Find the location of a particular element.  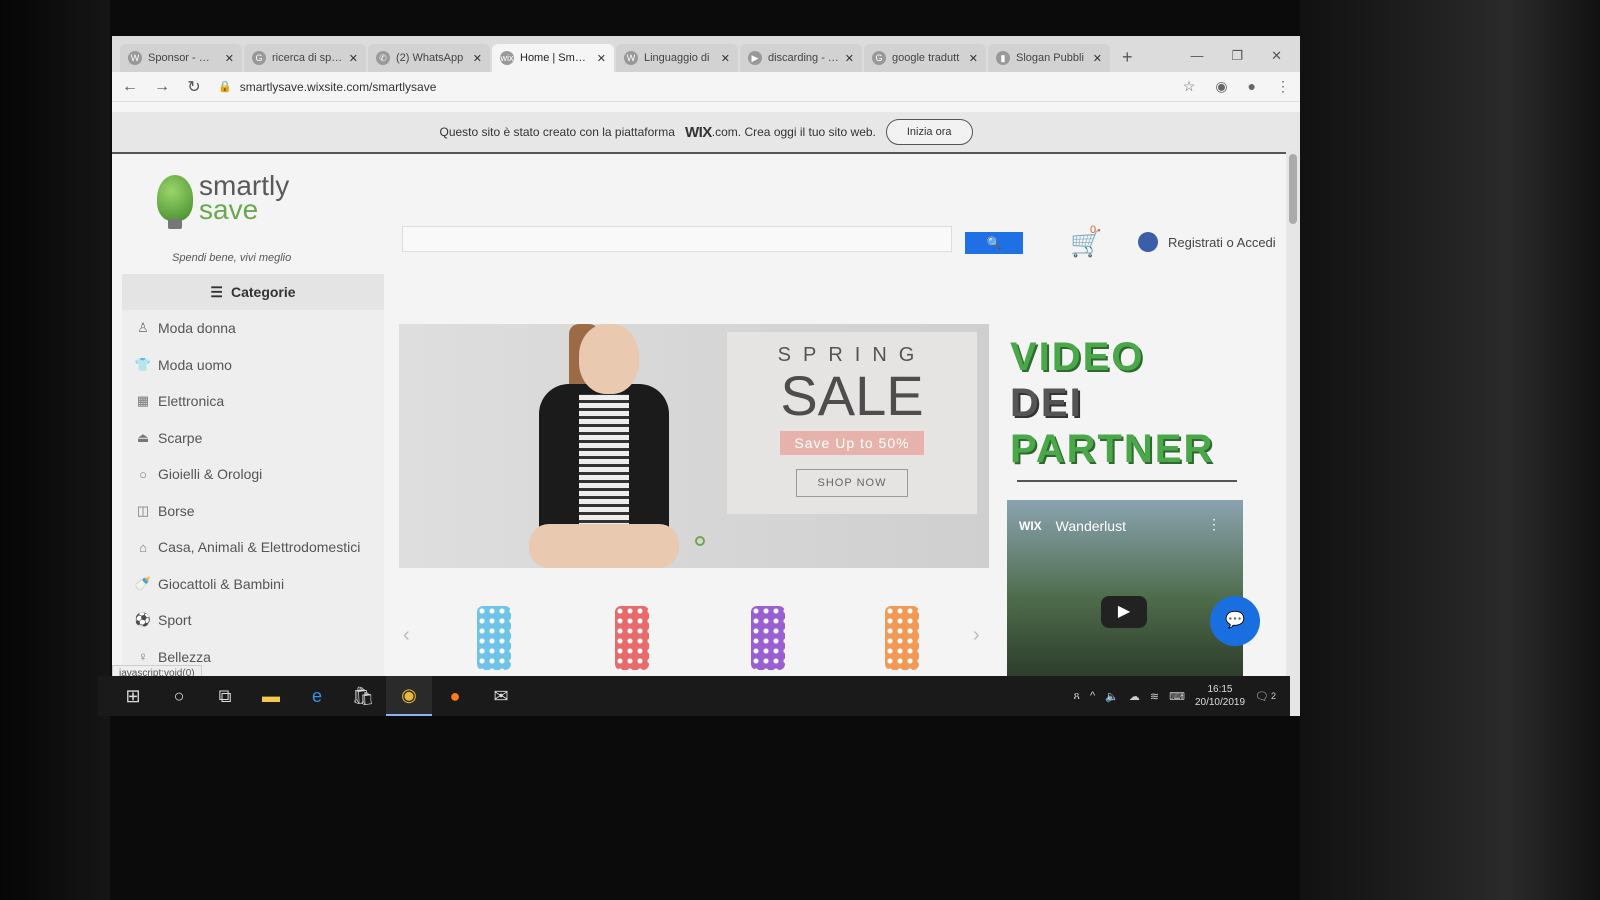

chrome-icon: ◉ is located at coordinates (409, 696).